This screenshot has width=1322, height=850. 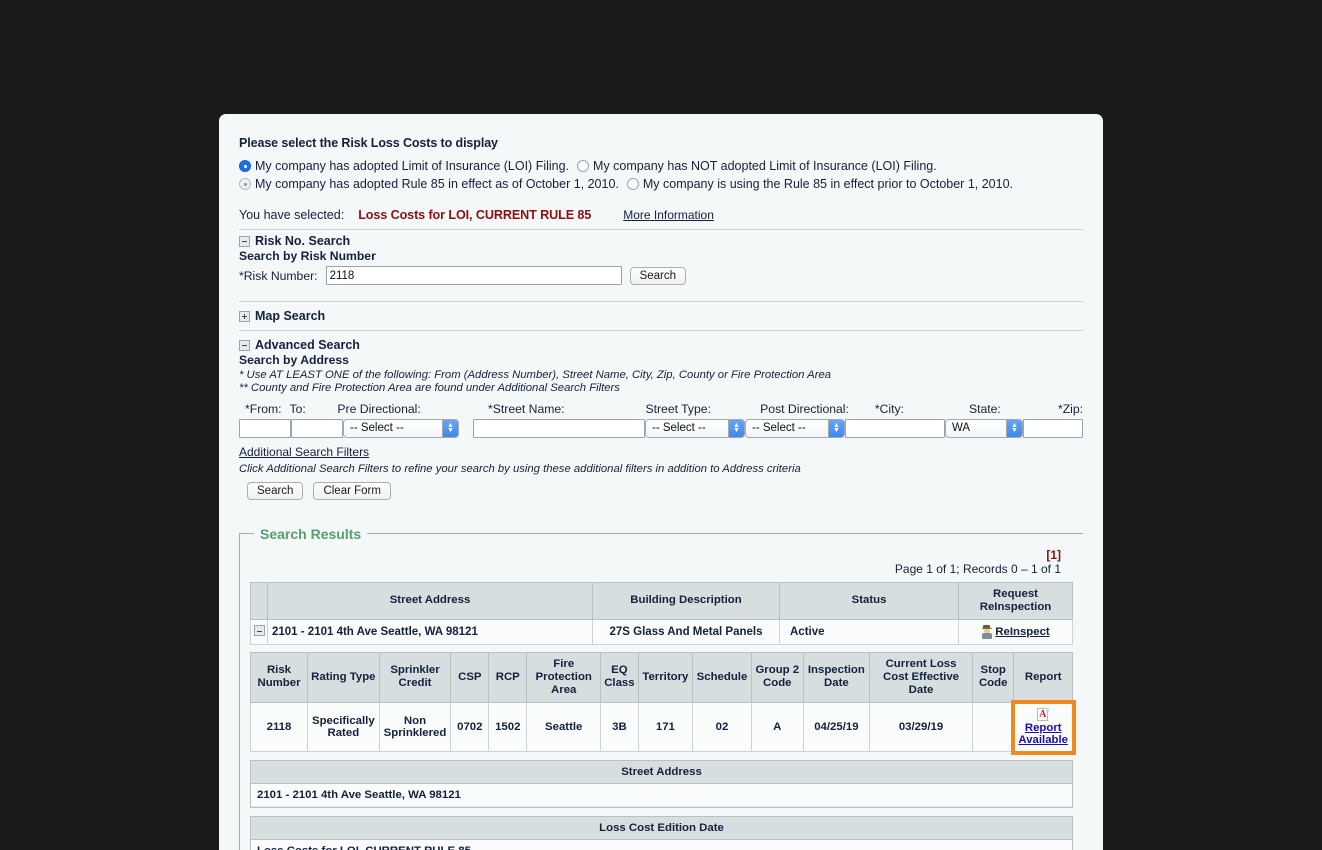 I want to click on selected-label: You have selected:, so click(x=292, y=215).